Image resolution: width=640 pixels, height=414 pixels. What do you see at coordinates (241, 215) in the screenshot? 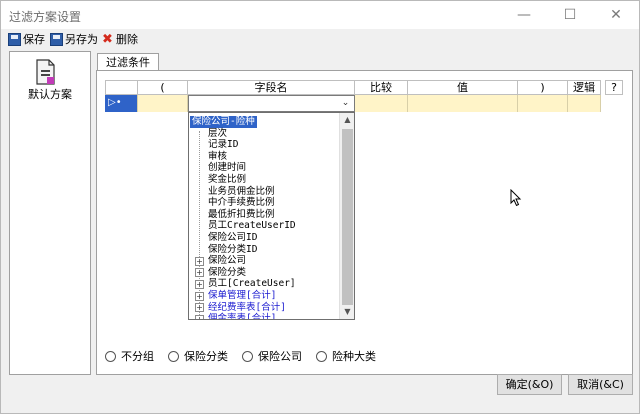
I see `tree-item: 最低折扣费比例` at bounding box center [241, 215].